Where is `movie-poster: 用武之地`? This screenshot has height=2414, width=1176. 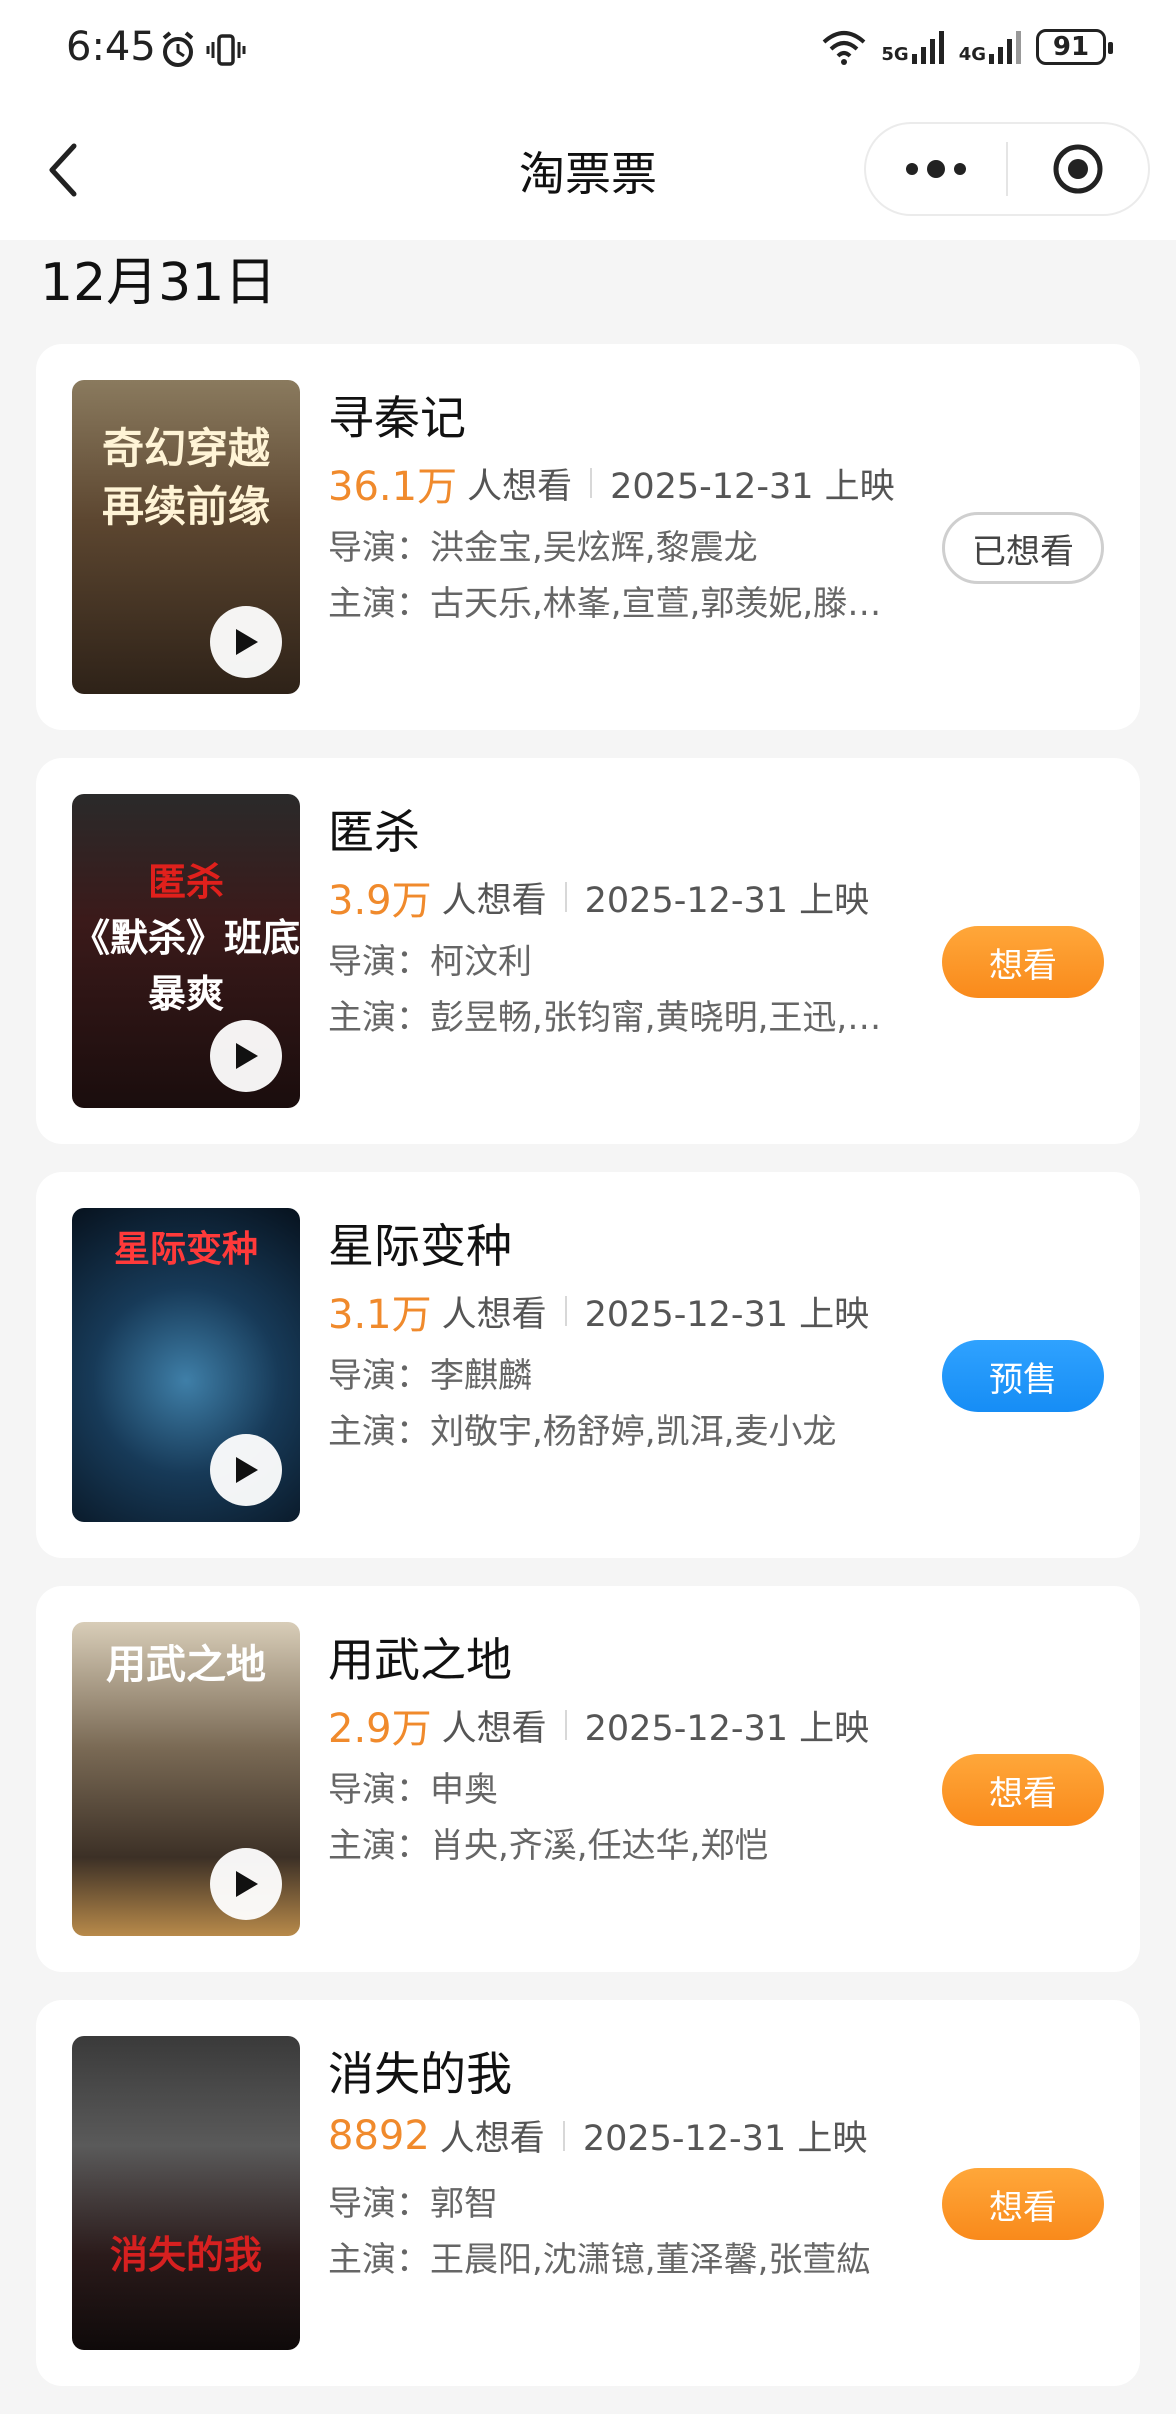 movie-poster: 用武之地 is located at coordinates (186, 1779).